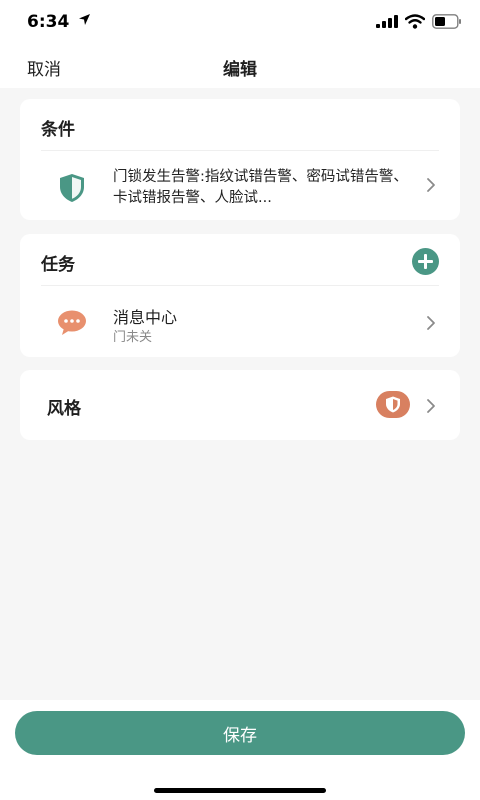 The width and height of the screenshot is (480, 800). I want to click on cancel-button: 取消, so click(44, 67).